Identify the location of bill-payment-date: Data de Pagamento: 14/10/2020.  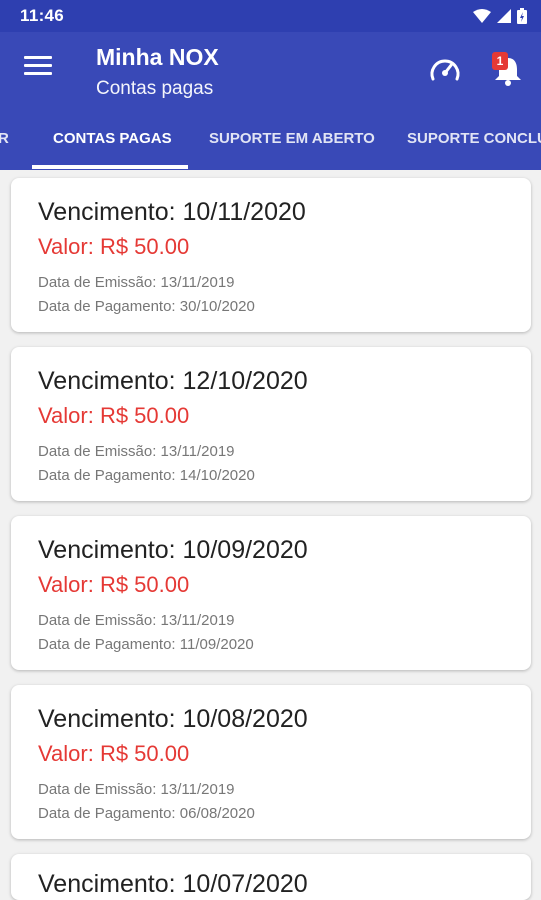
(146, 475).